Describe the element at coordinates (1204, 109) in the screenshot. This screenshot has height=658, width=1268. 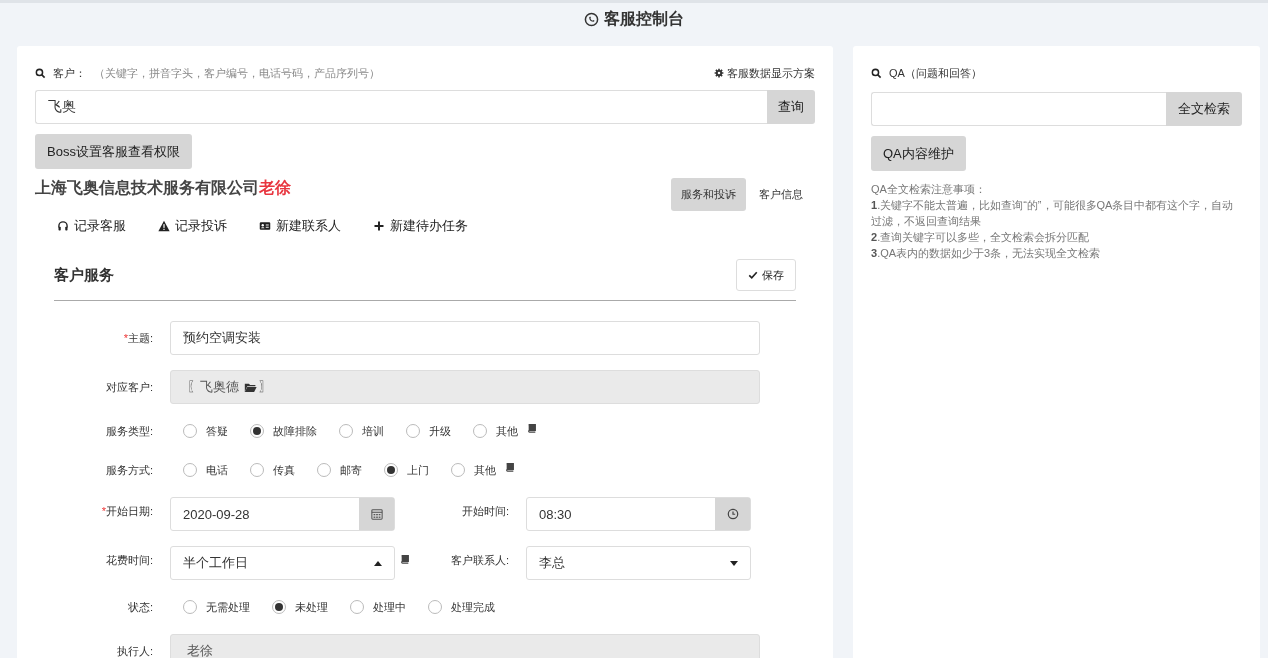
I see `fulltext-search-button: 全文检索` at that location.